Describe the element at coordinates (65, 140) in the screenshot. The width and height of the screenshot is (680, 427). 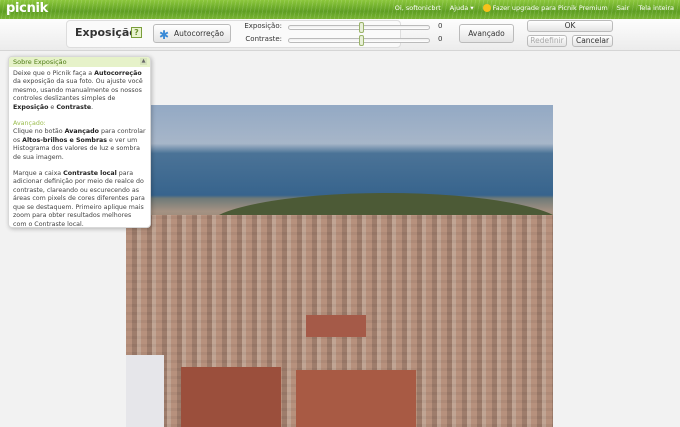
I see `help-emphasis: Altos-brilhos e Sombras` at that location.